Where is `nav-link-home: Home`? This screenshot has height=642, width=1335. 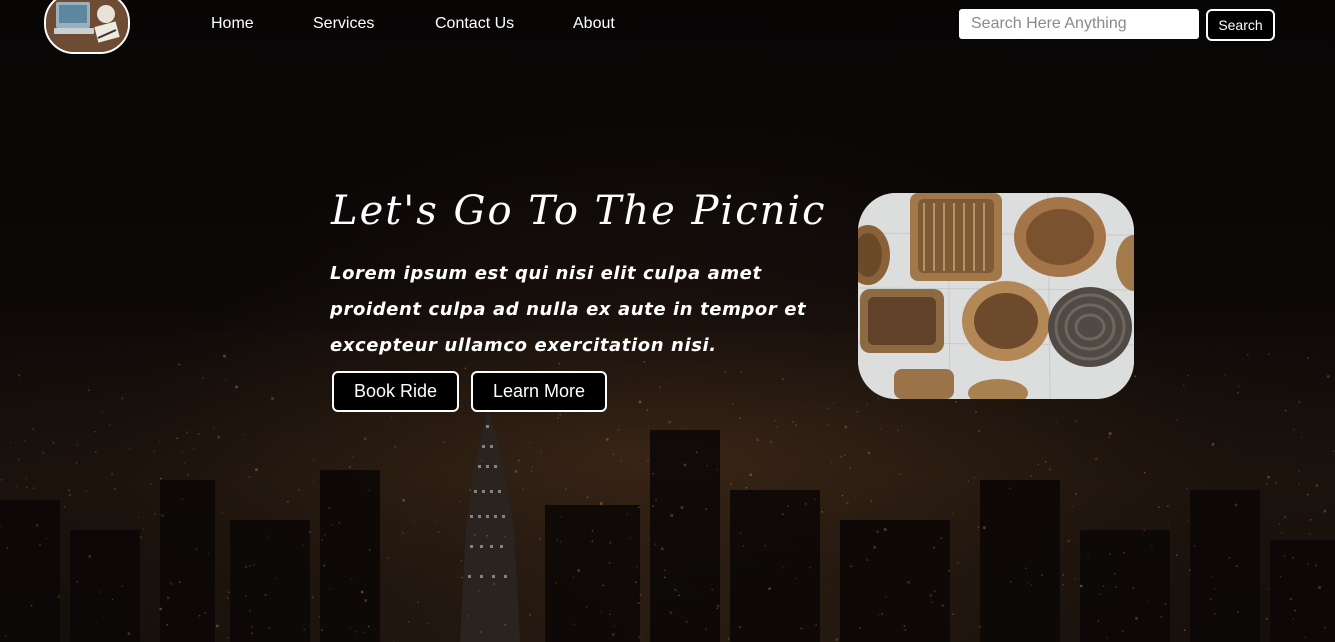 nav-link-home: Home is located at coordinates (232, 24).